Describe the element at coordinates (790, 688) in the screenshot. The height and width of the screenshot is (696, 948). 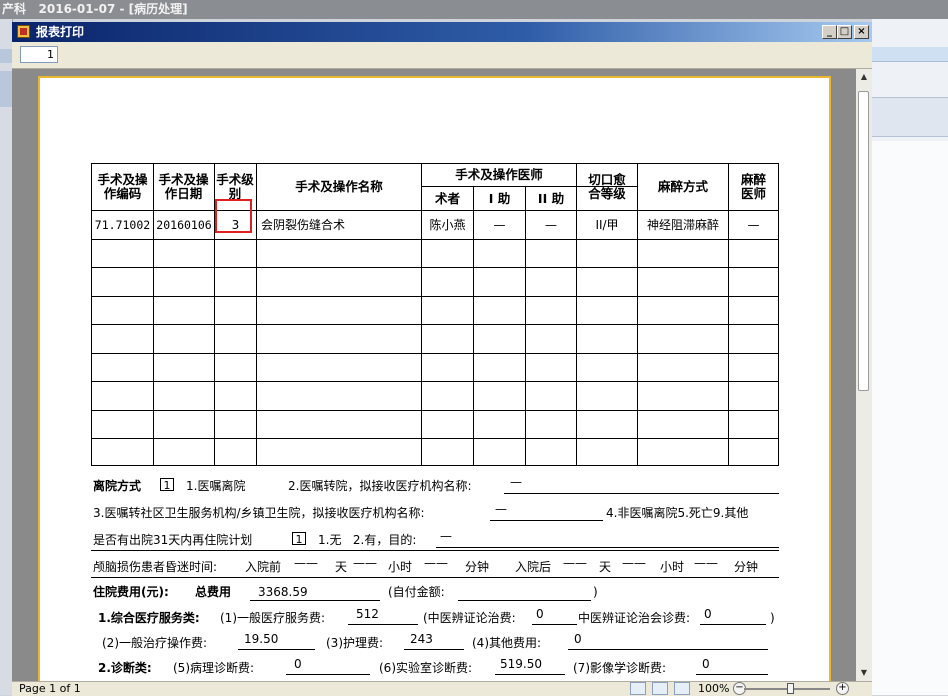
I see `zoom-slider-thumb` at that location.